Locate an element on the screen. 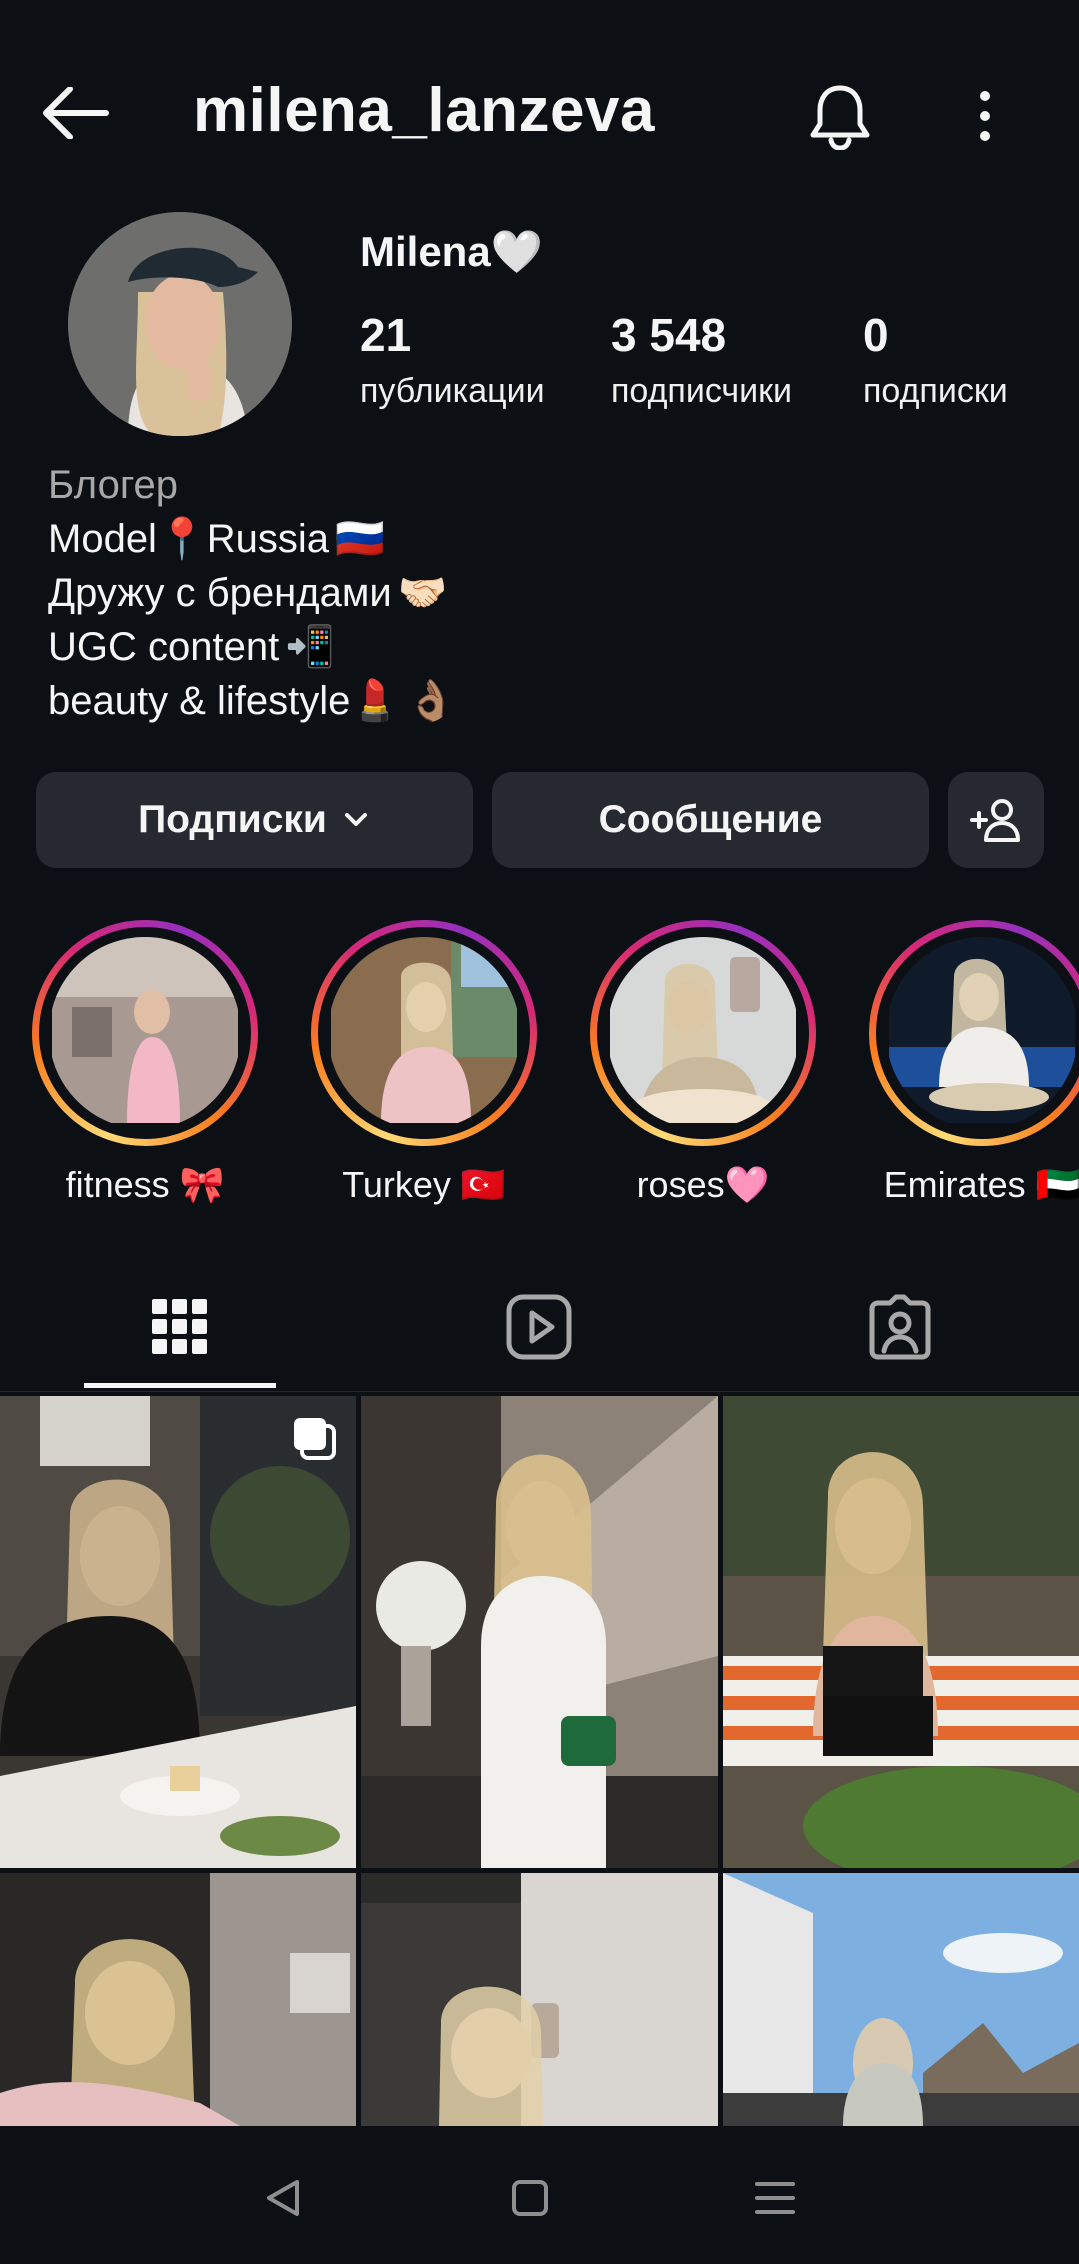 The image size is (1079, 2264). stat-following-count: 0 is located at coordinates (876, 335).